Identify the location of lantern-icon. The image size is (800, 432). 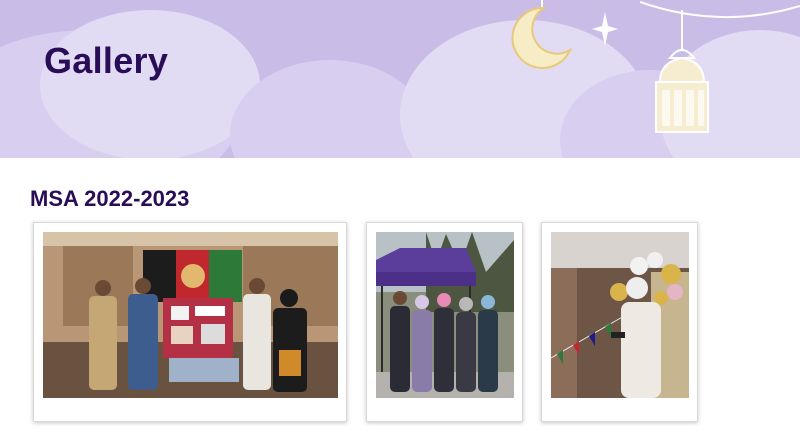
(720, 67).